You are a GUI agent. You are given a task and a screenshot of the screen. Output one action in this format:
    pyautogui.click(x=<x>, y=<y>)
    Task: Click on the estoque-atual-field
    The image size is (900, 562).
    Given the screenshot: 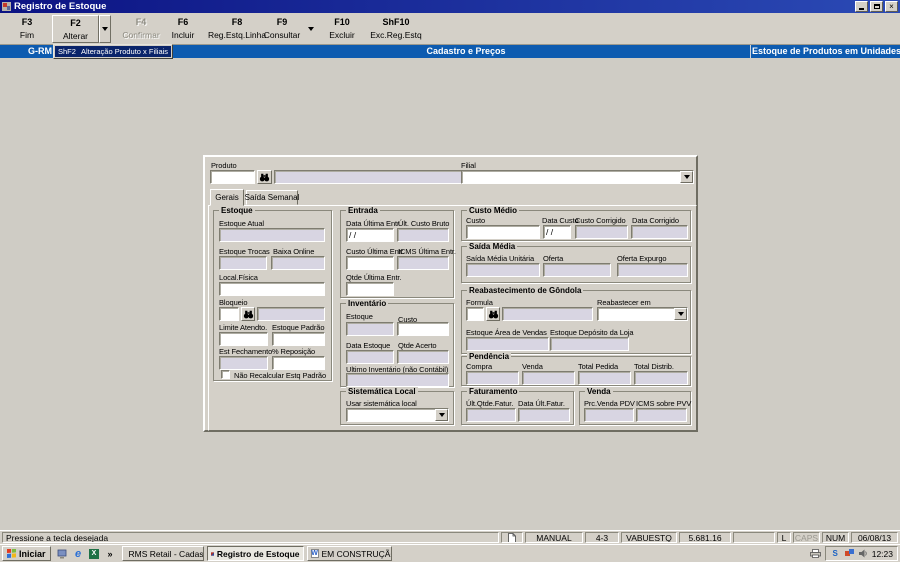 What is the action you would take?
    pyautogui.click(x=272, y=235)
    